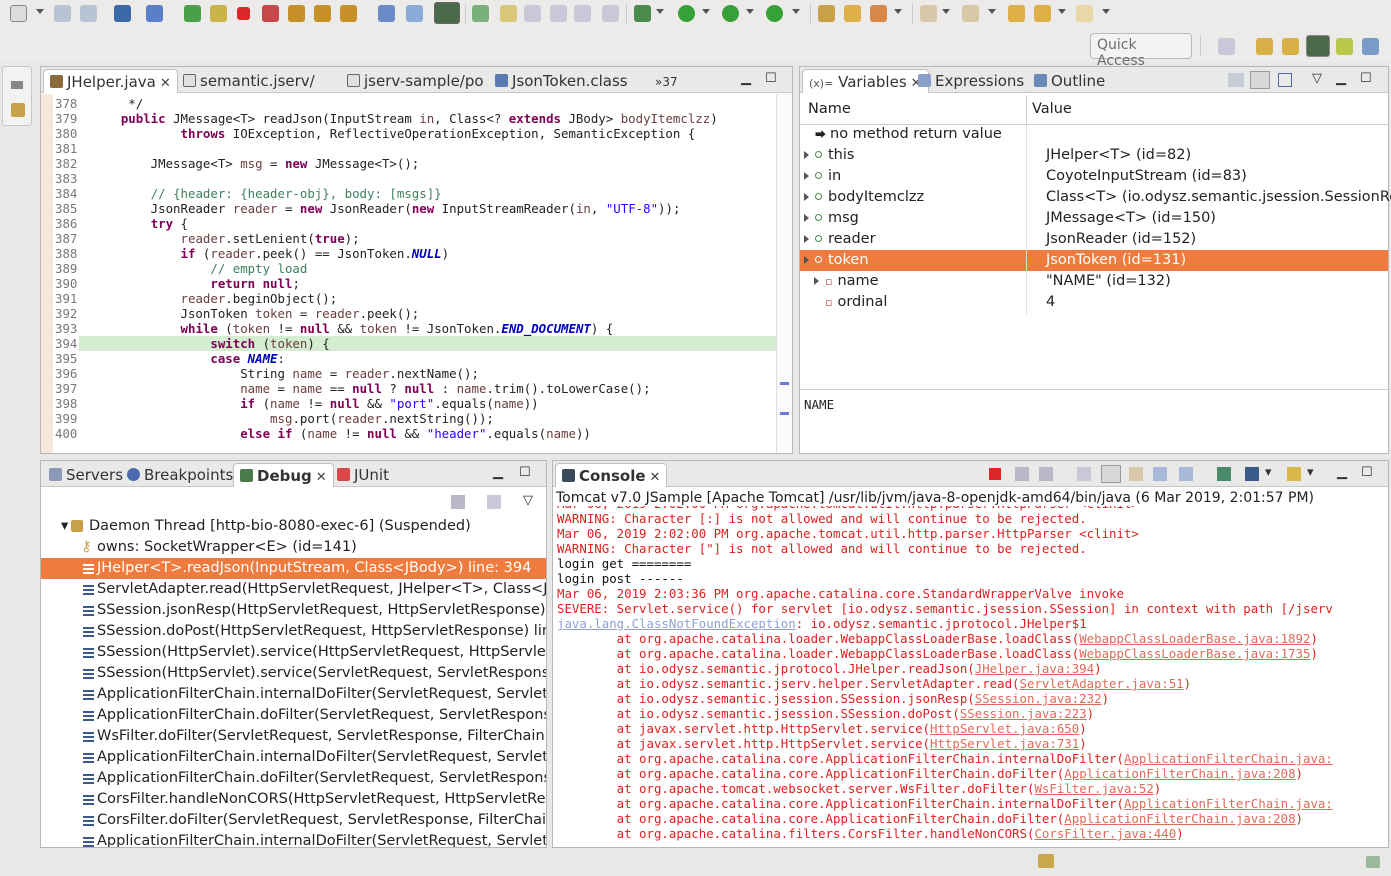  I want to click on display-console-dropdown-icon: ▾, so click(1268, 472).